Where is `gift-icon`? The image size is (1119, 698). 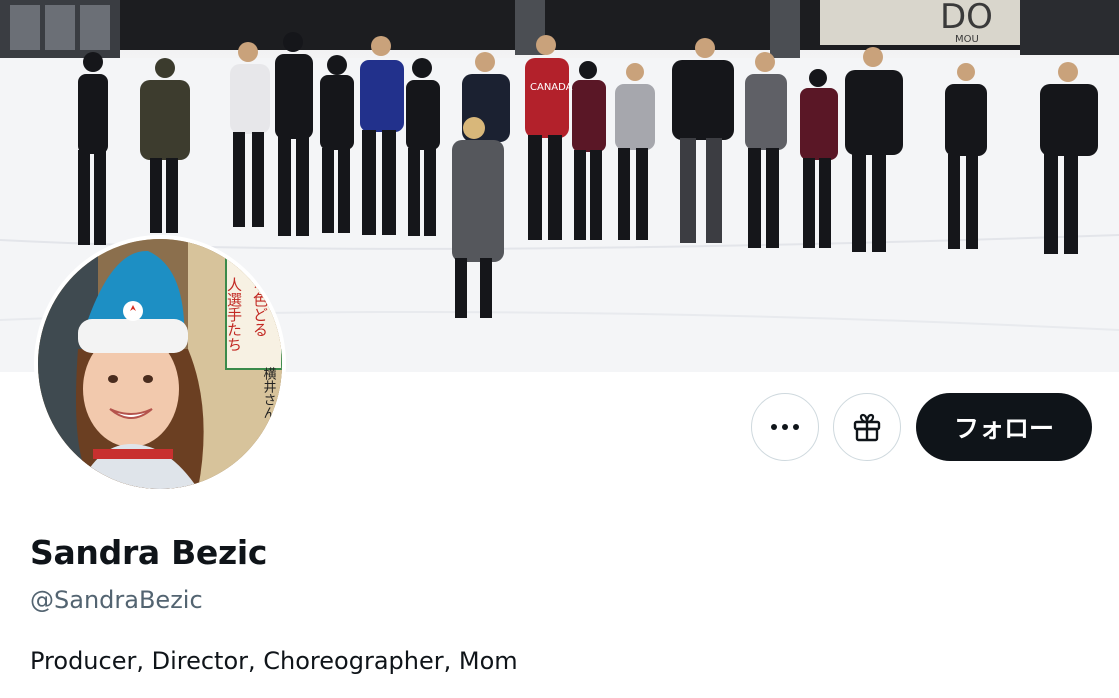 gift-icon is located at coordinates (867, 427).